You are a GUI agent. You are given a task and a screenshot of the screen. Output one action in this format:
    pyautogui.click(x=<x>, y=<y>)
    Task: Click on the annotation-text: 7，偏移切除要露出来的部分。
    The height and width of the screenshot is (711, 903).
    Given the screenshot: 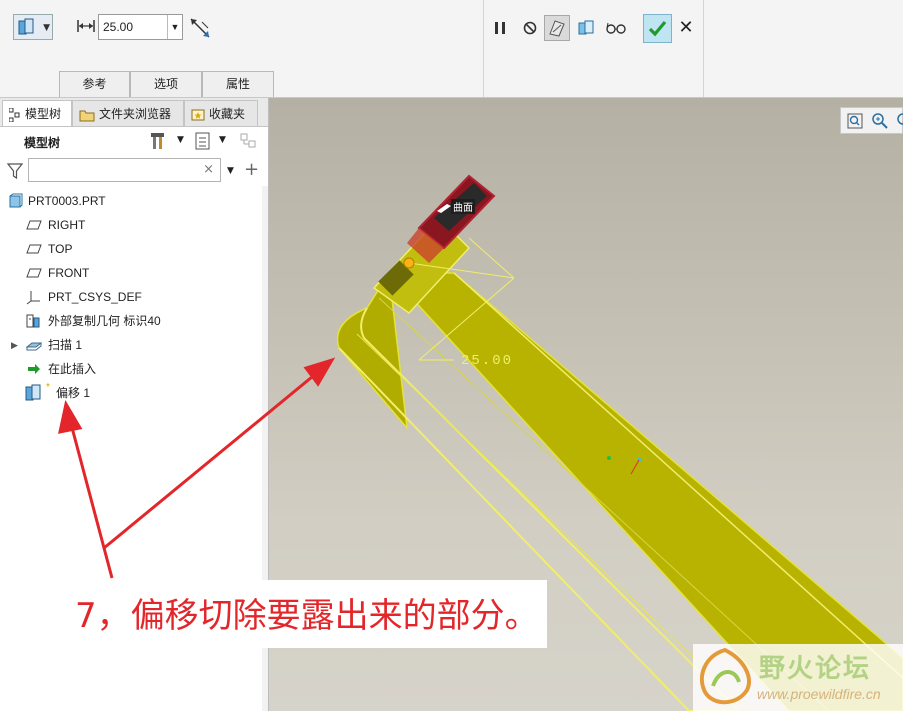 What is the action you would take?
    pyautogui.click(x=307, y=616)
    